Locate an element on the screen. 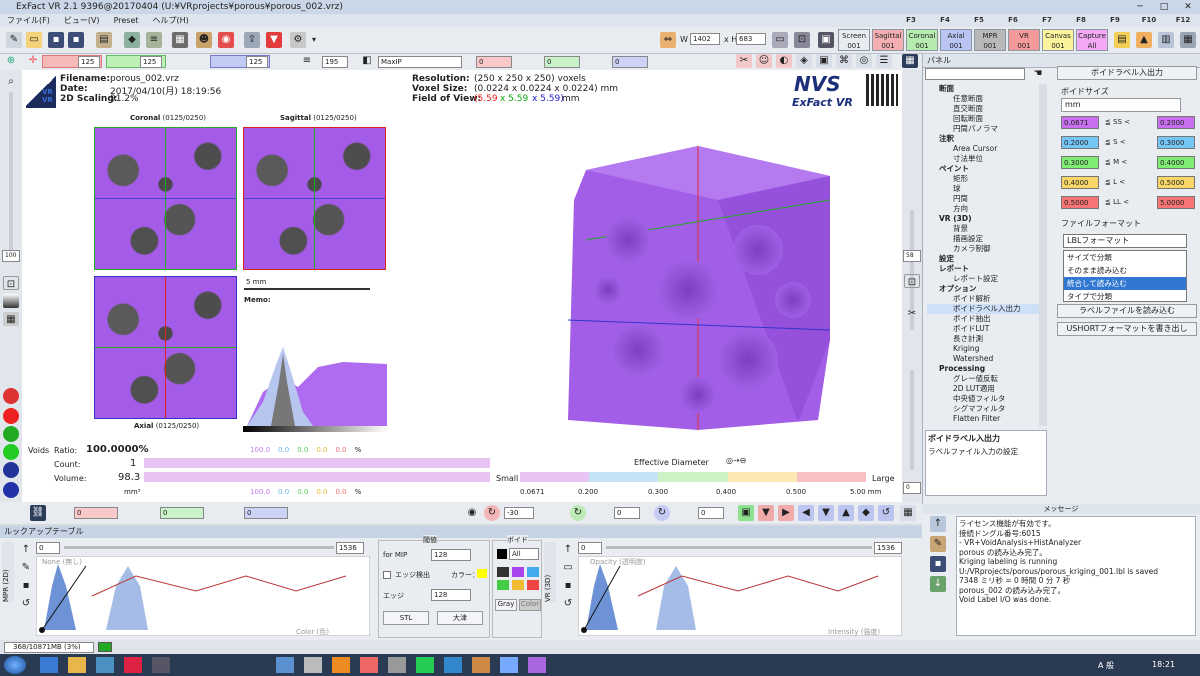 This screenshot has width=1200, height=676. close-button: ✕ is located at coordinates (1188, 7).